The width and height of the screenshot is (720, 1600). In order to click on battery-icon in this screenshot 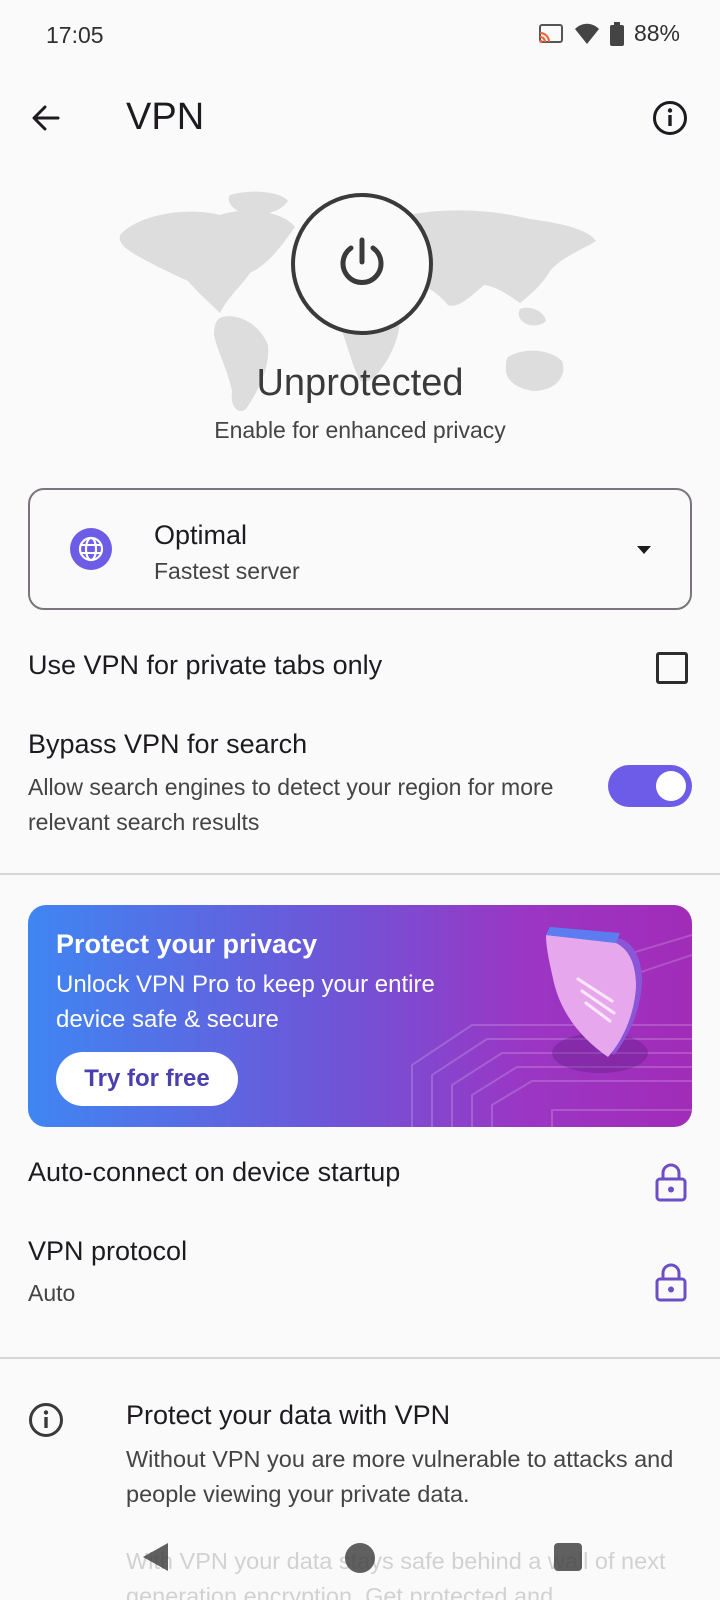, I will do `click(616, 33)`.